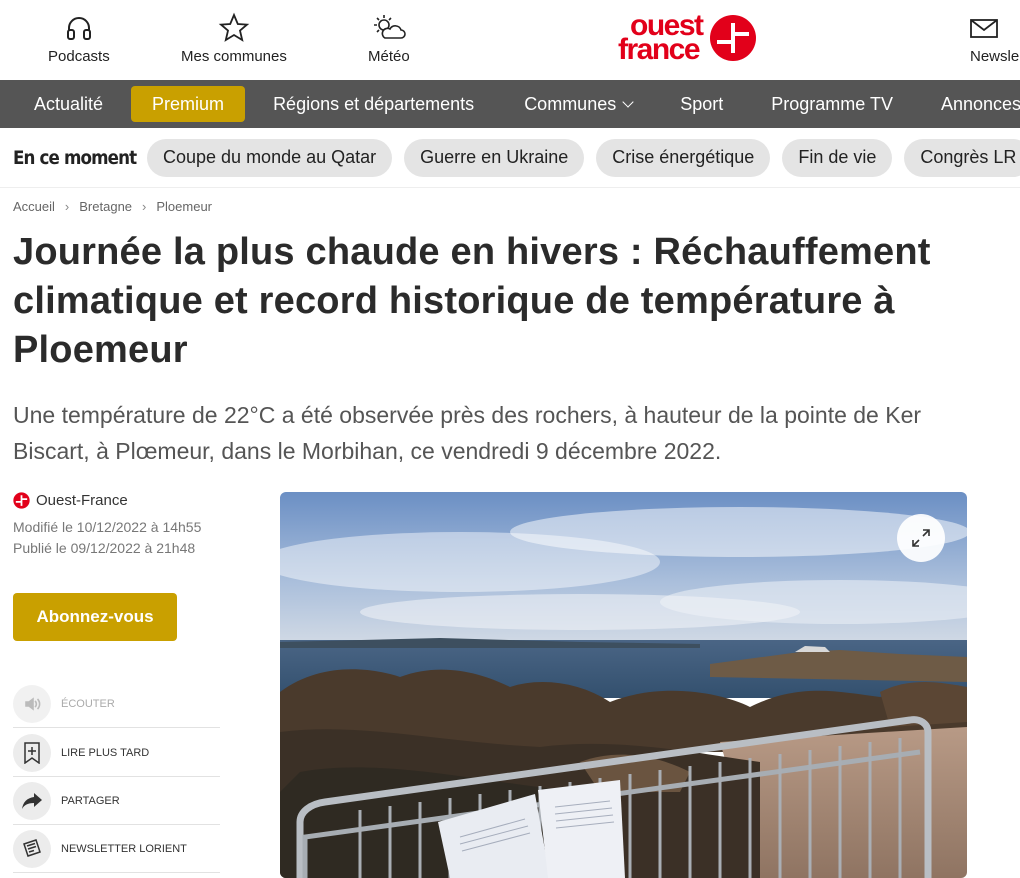 Image resolution: width=1020 pixels, height=878 pixels. Describe the element at coordinates (184, 206) in the screenshot. I see `breadcrumb-item: Ploemeur` at that location.